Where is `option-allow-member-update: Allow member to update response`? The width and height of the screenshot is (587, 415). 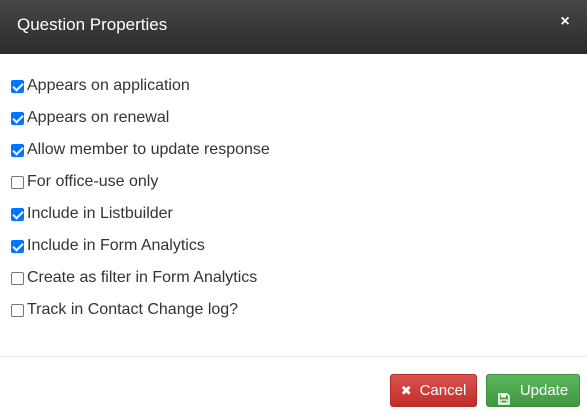 option-allow-member-update: Allow member to update response is located at coordinates (293, 150).